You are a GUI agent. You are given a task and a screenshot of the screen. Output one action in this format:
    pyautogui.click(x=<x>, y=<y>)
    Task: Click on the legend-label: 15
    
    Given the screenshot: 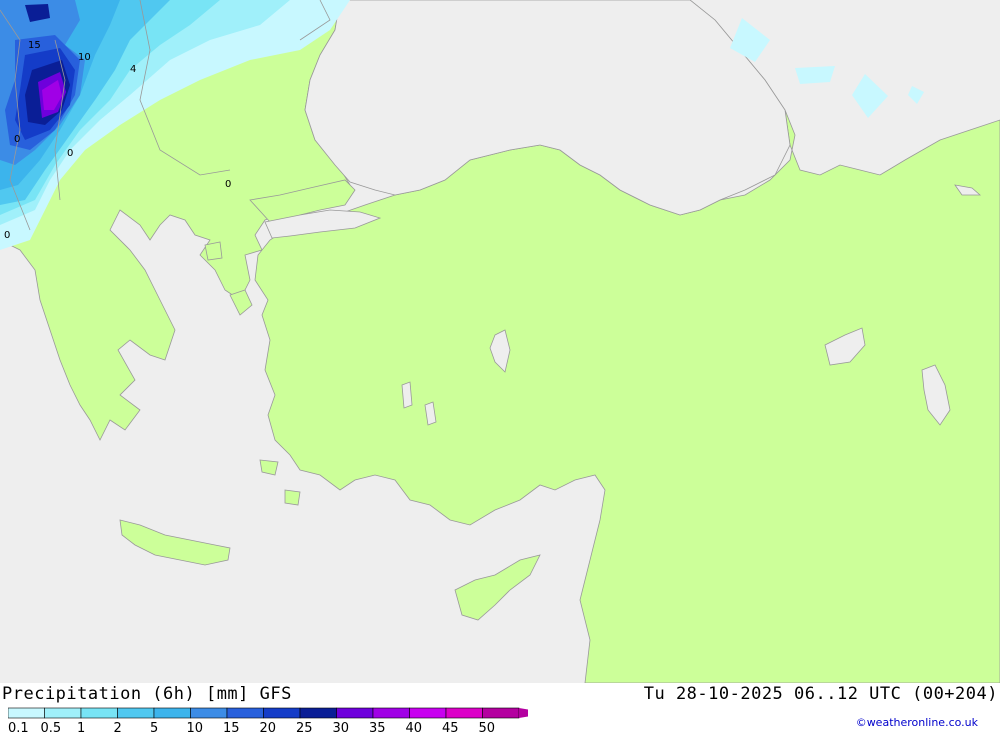 What is the action you would take?
    pyautogui.click(x=231, y=727)
    